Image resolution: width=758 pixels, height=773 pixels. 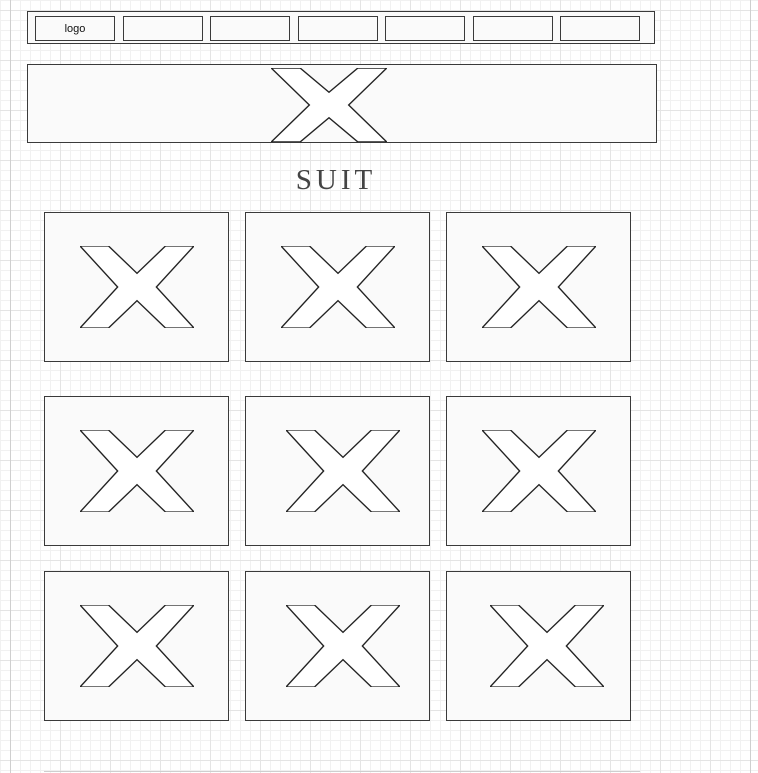 What do you see at coordinates (336, 180) in the screenshot?
I see `section-title: SUIT` at bounding box center [336, 180].